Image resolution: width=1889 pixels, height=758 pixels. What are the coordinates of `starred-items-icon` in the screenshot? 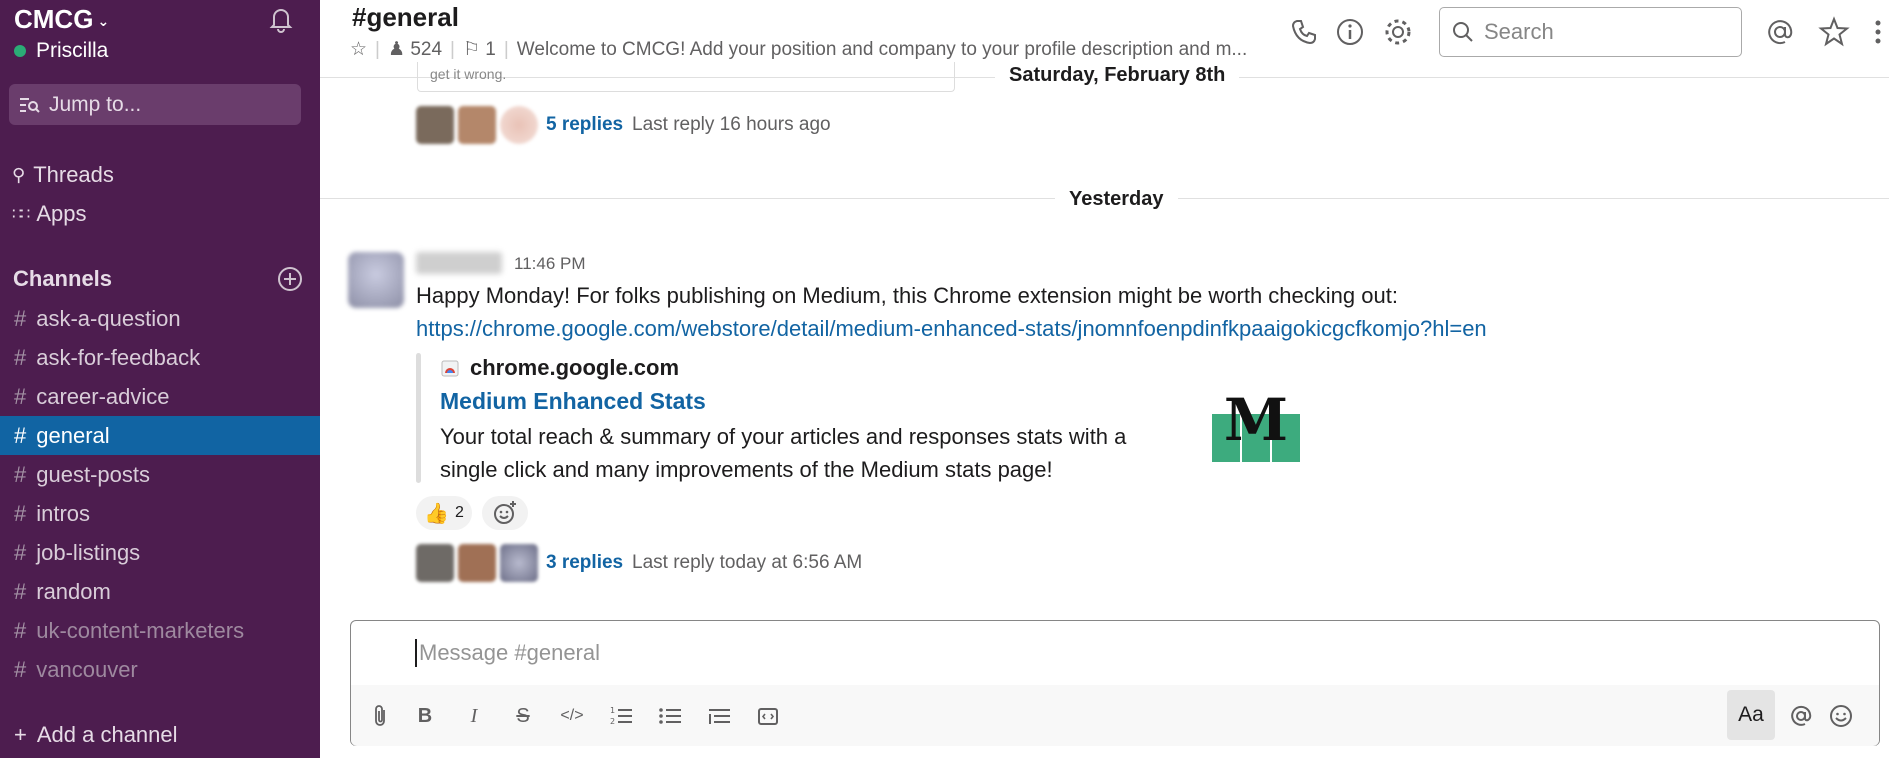 It's located at (1834, 32).